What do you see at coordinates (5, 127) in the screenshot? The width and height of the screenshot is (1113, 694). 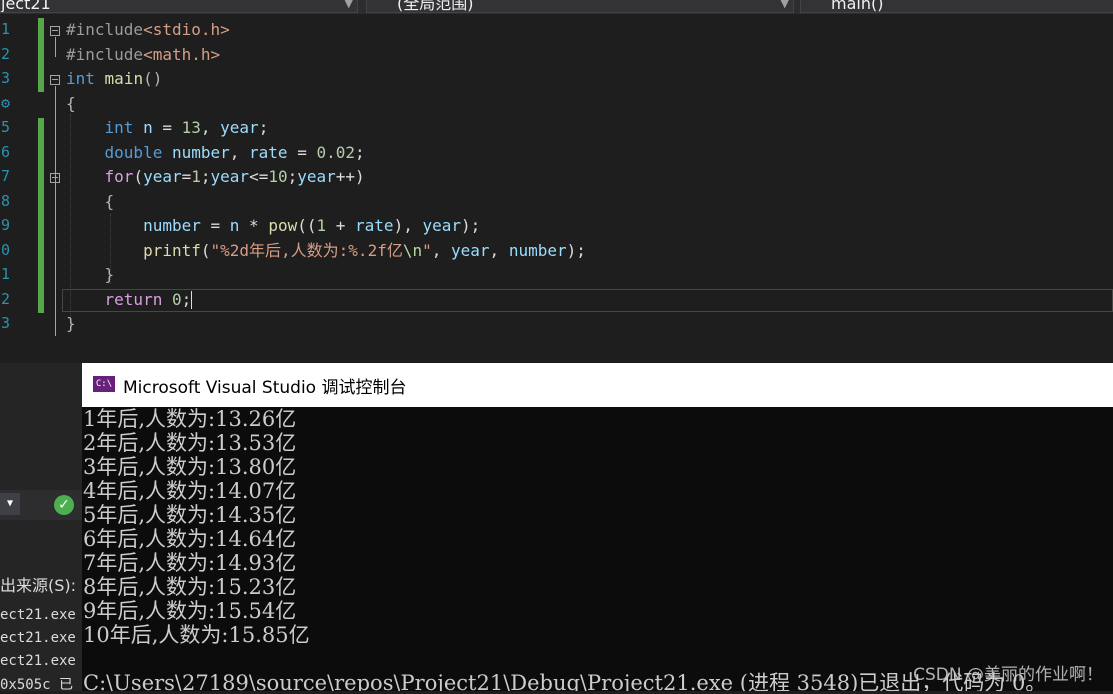 I see `line-number: 5` at bounding box center [5, 127].